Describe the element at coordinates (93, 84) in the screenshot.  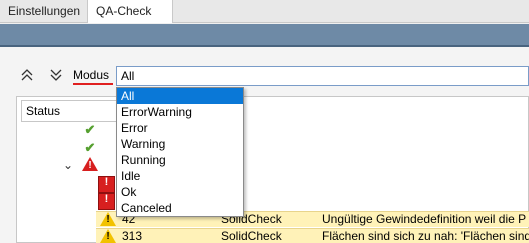
I see `modus-underline` at that location.